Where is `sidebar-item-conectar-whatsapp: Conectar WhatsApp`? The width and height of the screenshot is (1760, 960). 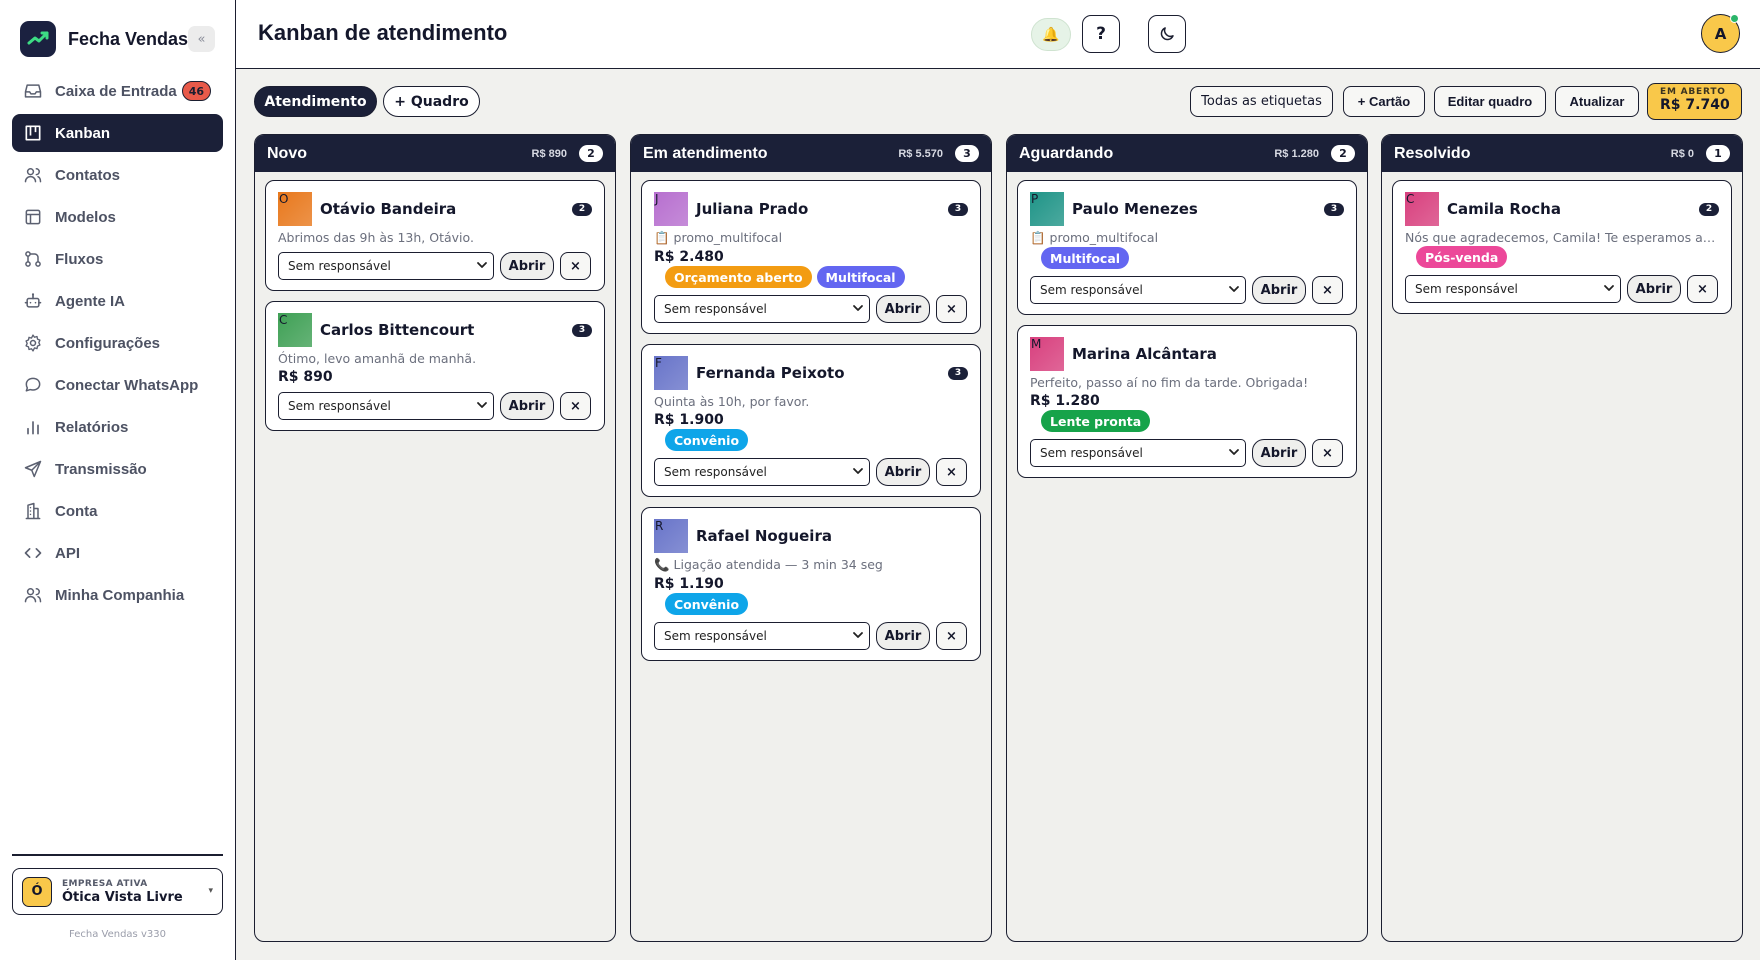
sidebar-item-conectar-whatsapp: Conectar WhatsApp is located at coordinates (117, 385).